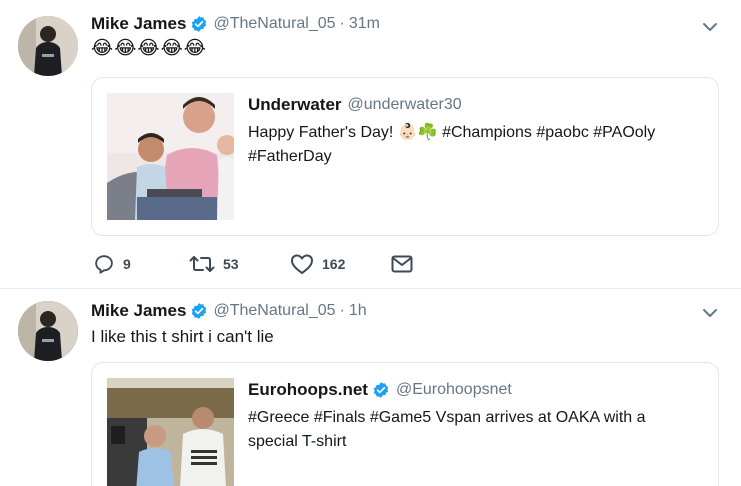  I want to click on quoted-tweet-text-line: #FatherDay, so click(290, 156).